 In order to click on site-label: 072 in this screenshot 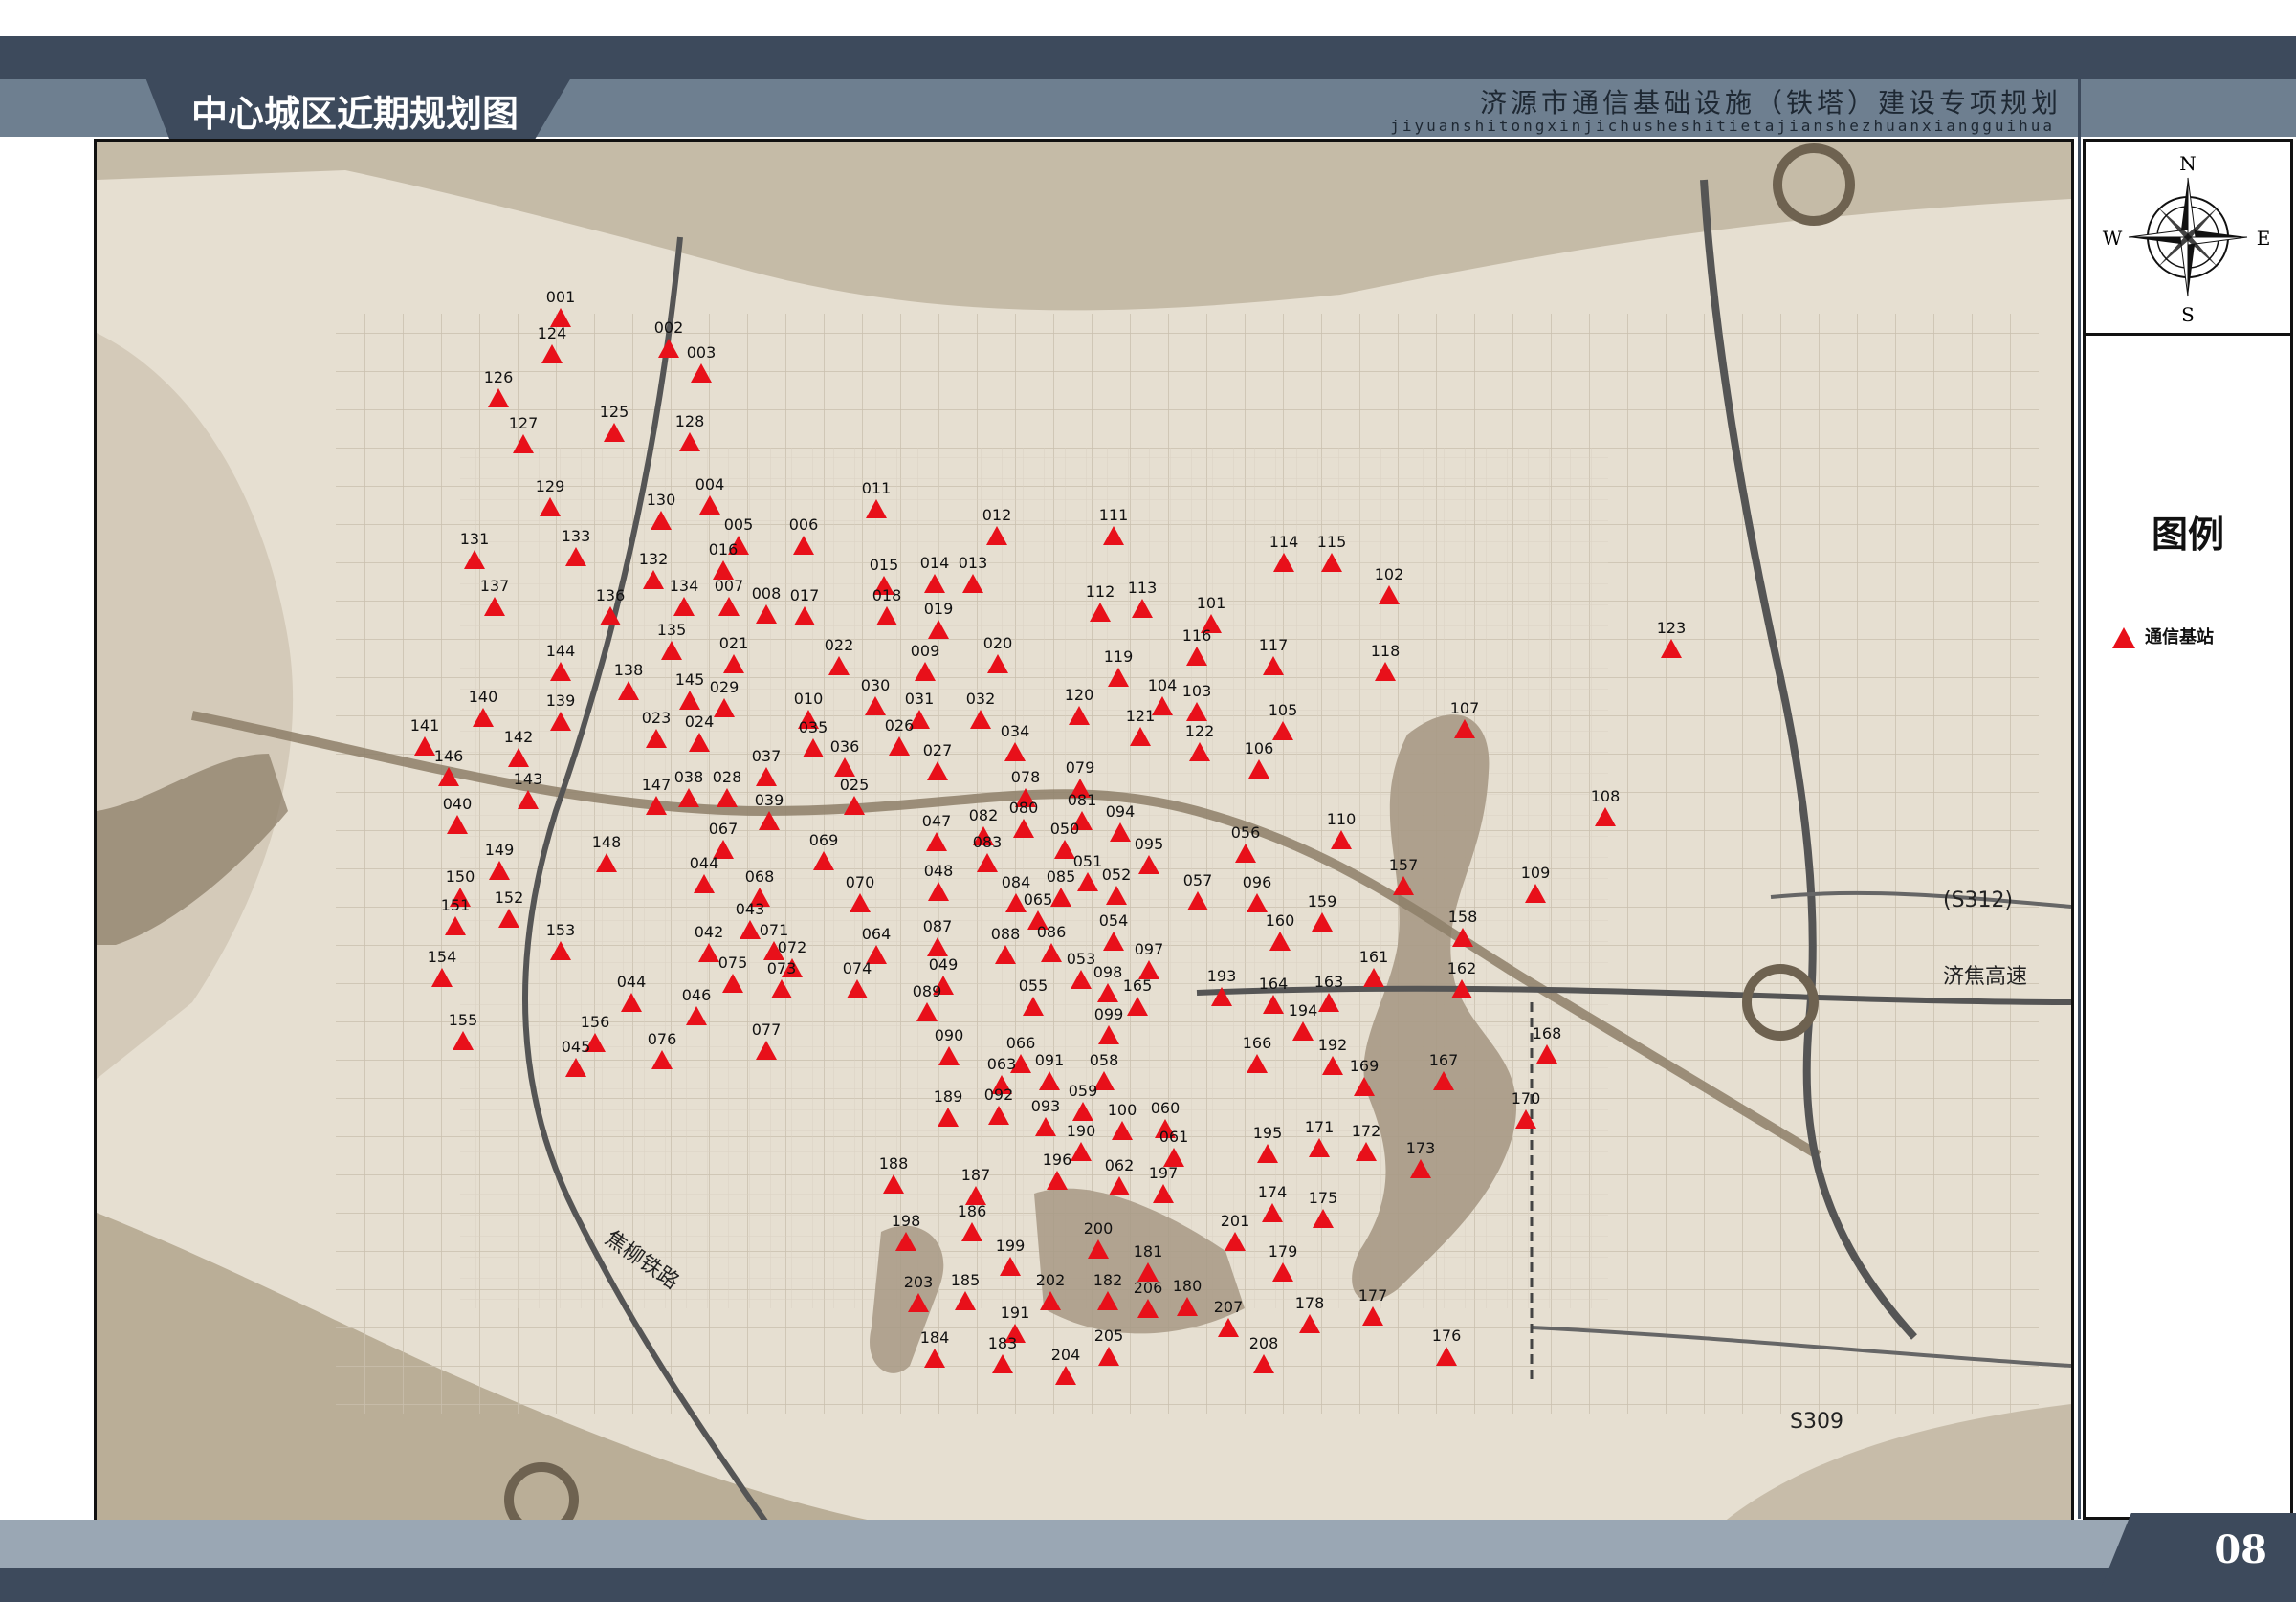, I will do `click(792, 947)`.